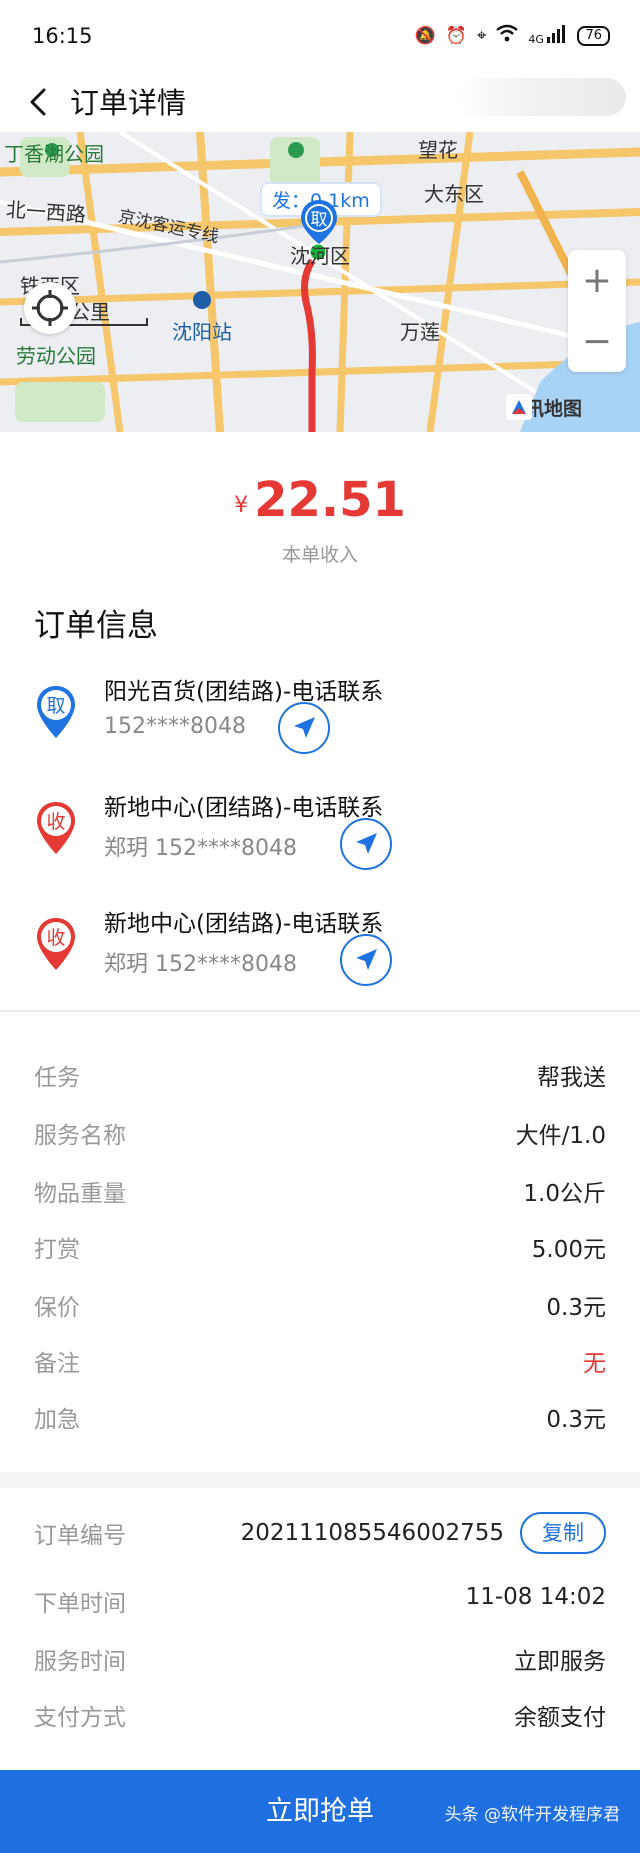 The width and height of the screenshot is (640, 1853). I want to click on map-label: 丁香湖公园, so click(54, 154).